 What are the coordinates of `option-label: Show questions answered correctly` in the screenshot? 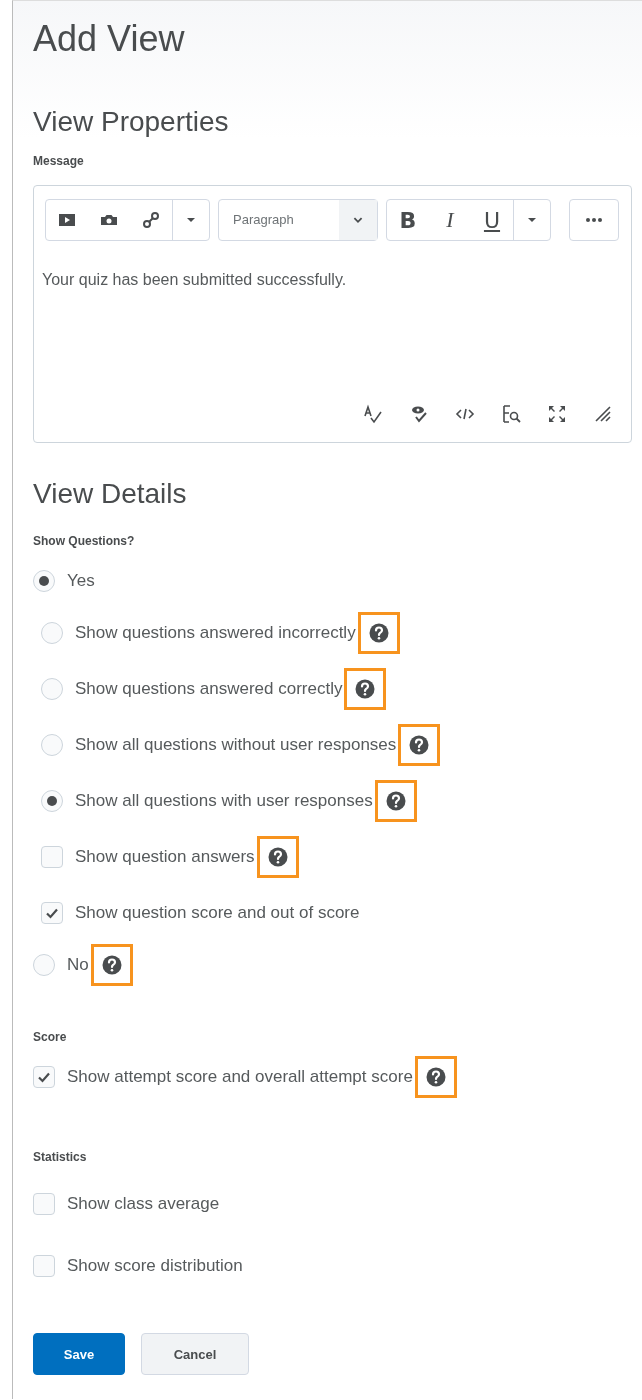 It's located at (209, 689).